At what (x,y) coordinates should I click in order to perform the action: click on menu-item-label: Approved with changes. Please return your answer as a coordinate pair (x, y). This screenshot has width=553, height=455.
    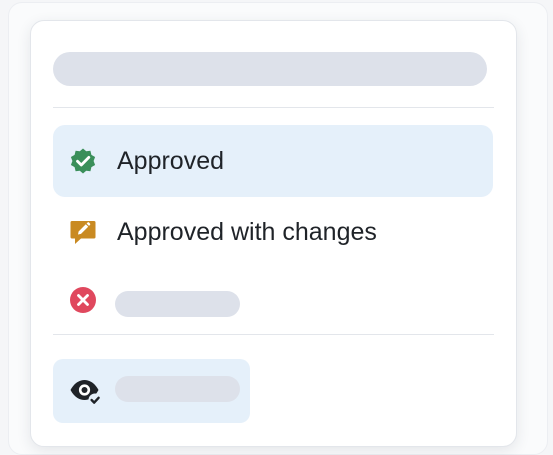
    Looking at the image, I should click on (247, 232).